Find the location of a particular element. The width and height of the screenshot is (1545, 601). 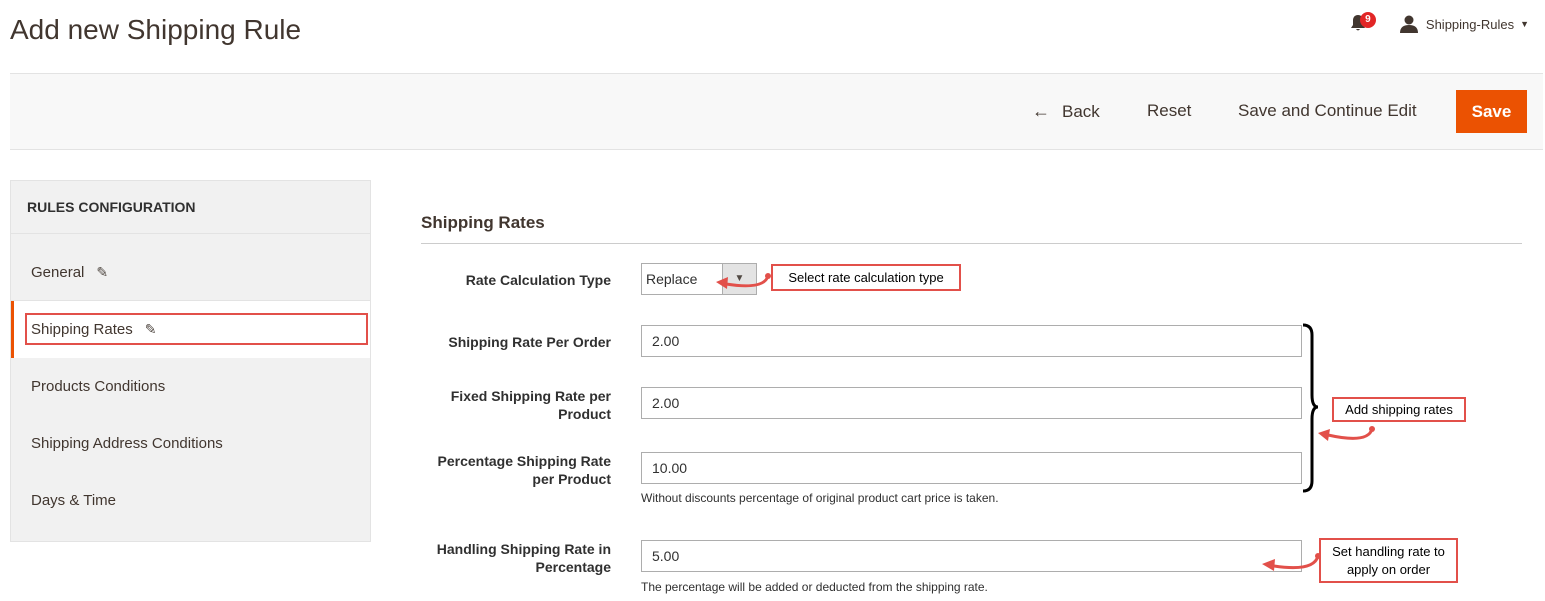

header-actions: 9 Shipping-Rules ▼ is located at coordinates (1439, 24).